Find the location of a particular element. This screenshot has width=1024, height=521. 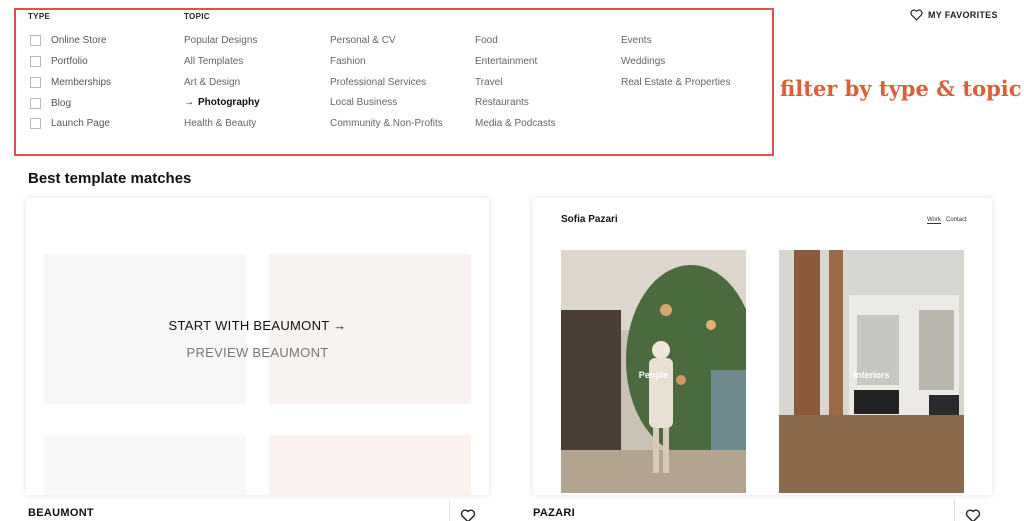

topic-personal-cv: Personal & CV is located at coordinates (363, 40).